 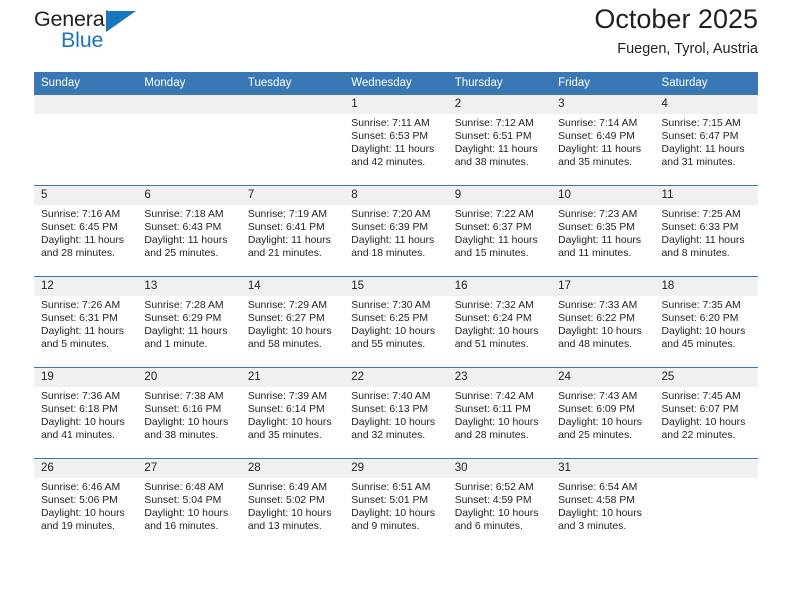 I want to click on sunset-text: Sunset: 6:37 PM, so click(x=493, y=228).